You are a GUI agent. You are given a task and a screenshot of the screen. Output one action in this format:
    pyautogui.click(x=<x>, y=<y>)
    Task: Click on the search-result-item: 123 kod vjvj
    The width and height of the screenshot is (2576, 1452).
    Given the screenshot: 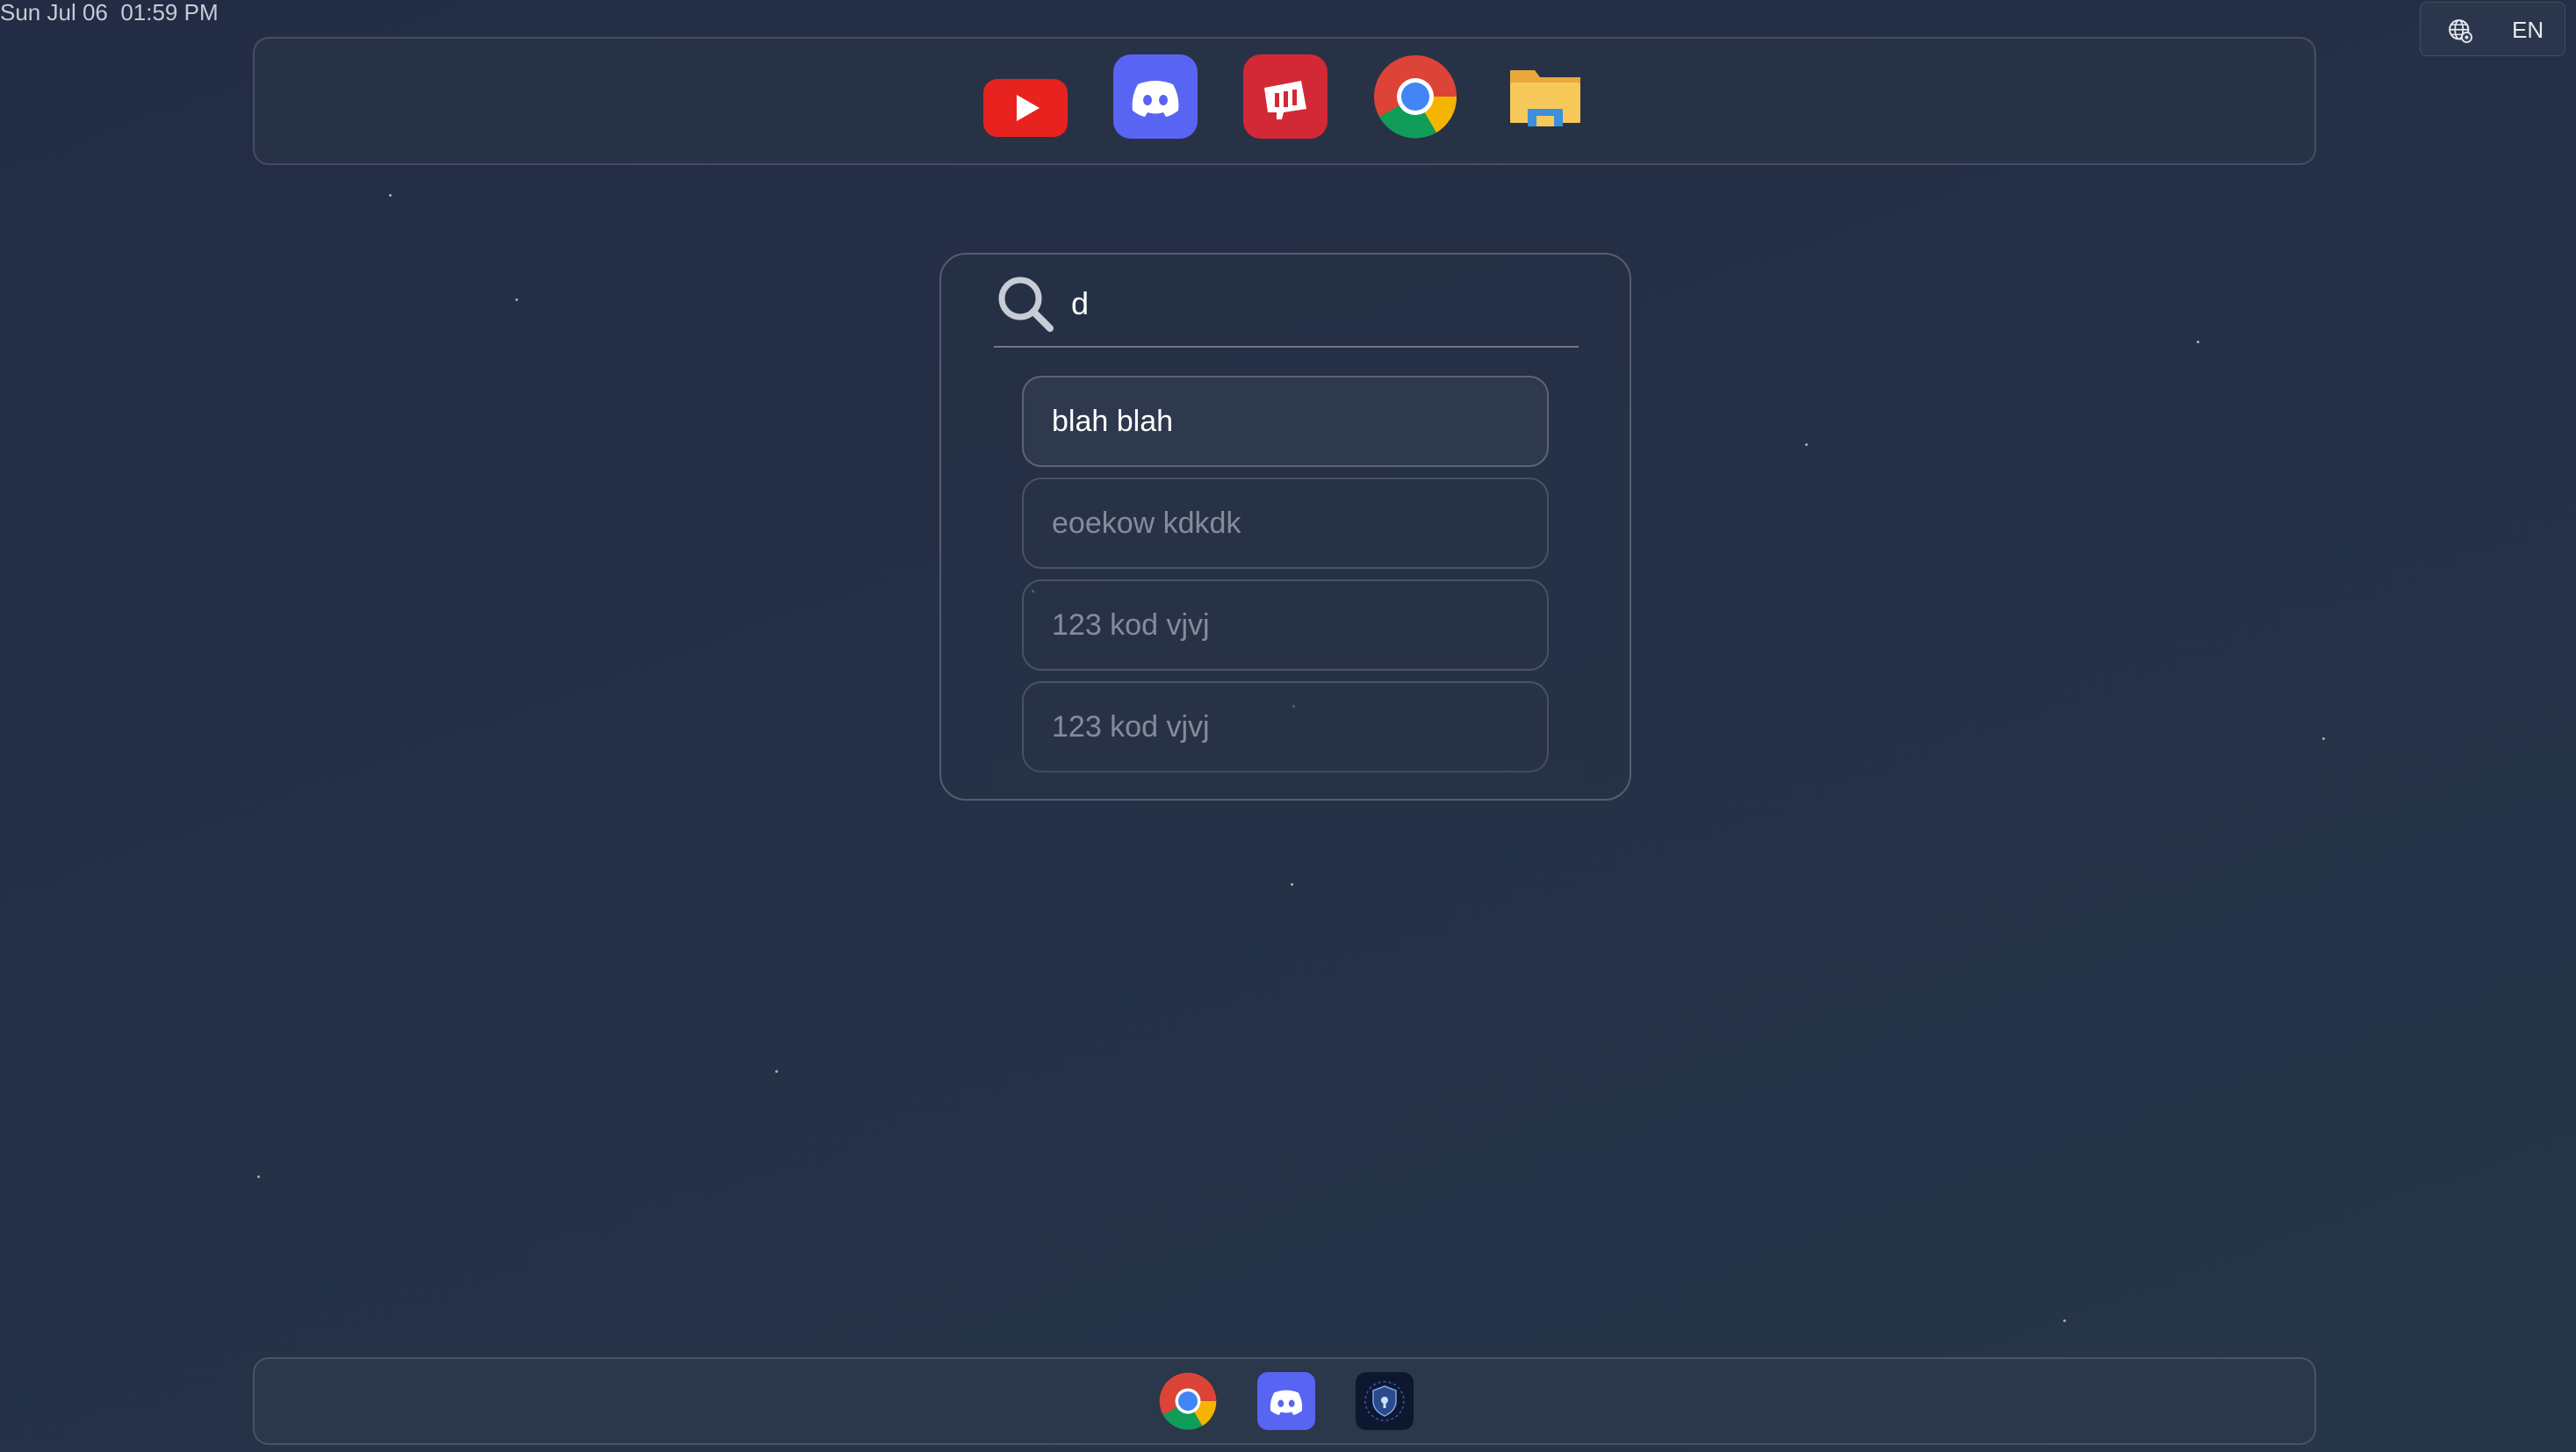 What is the action you would take?
    pyautogui.click(x=1285, y=625)
    